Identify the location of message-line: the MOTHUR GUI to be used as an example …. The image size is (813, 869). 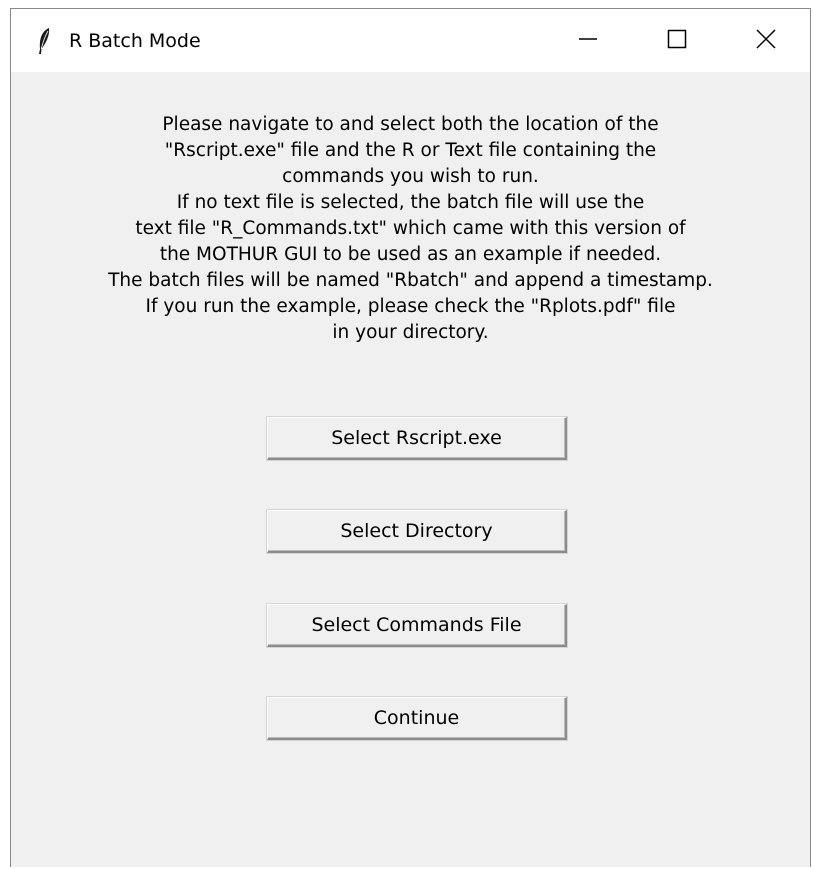
(410, 254).